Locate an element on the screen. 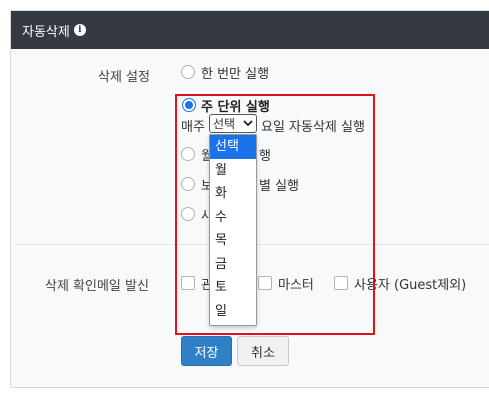  radio-run-once-label: 한 번만 실행 is located at coordinates (235, 74).